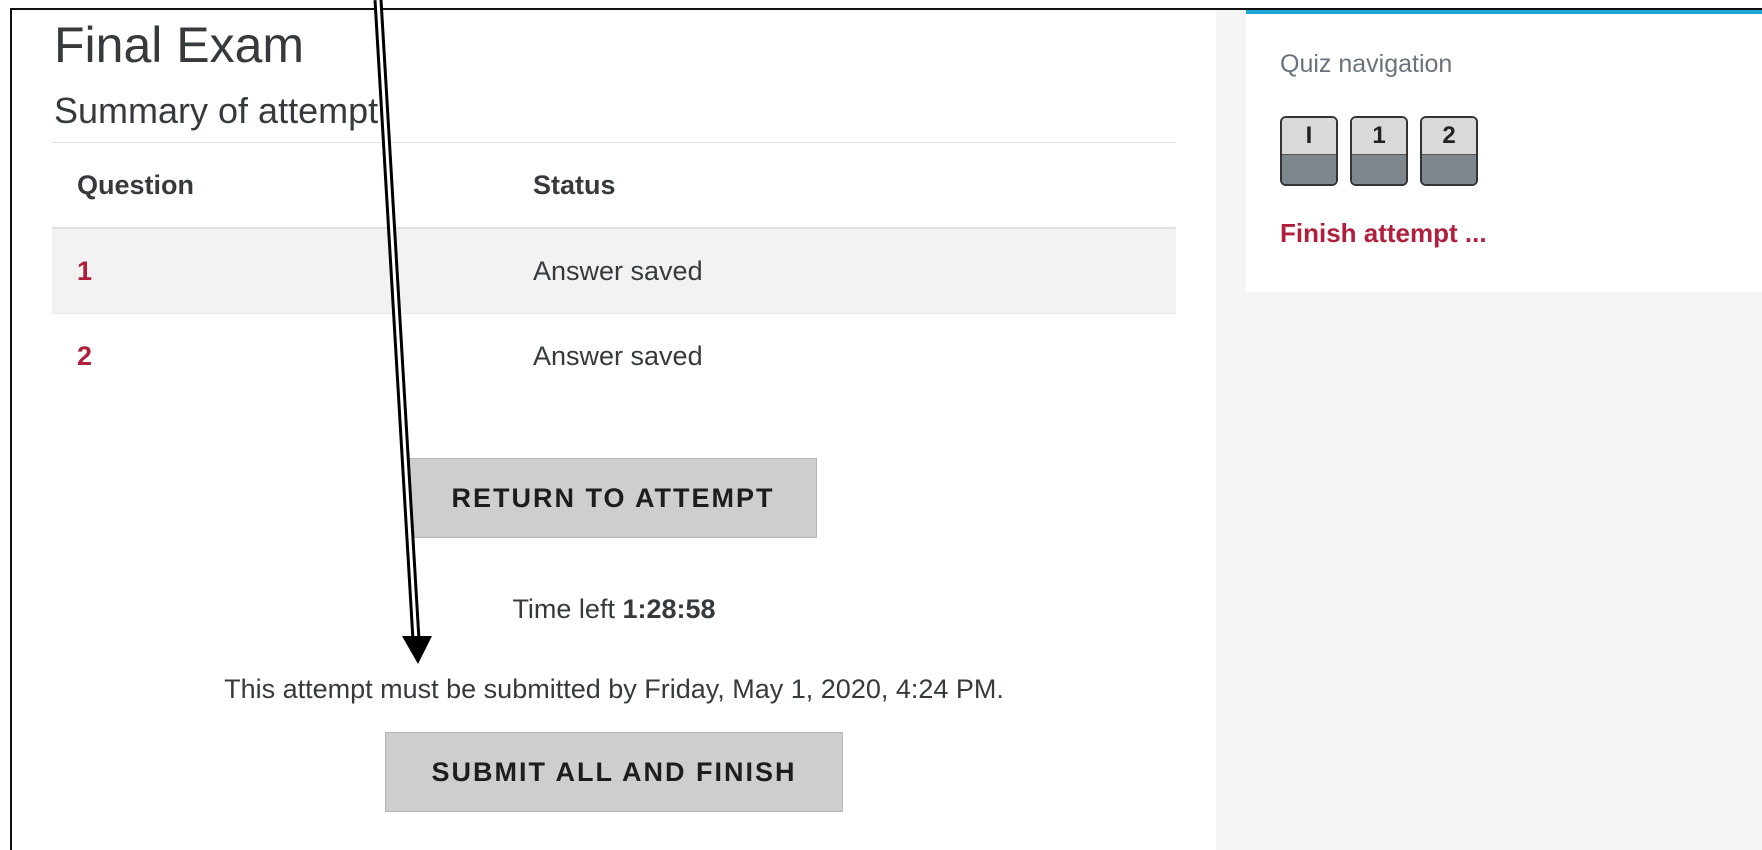  I want to click on nav-button-label: I, so click(1309, 136).